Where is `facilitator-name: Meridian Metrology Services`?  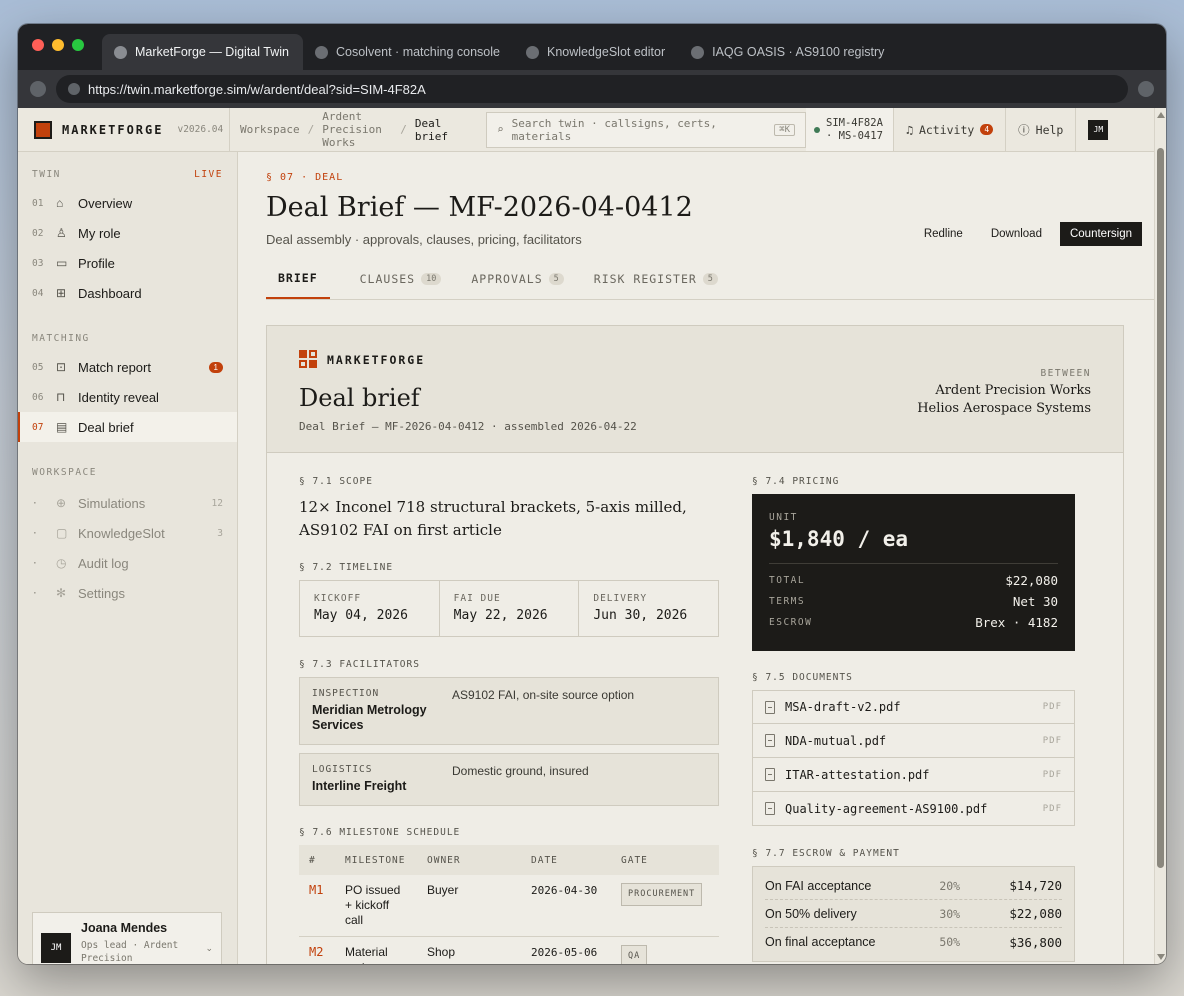 facilitator-name: Meridian Metrology Services is located at coordinates (369, 717).